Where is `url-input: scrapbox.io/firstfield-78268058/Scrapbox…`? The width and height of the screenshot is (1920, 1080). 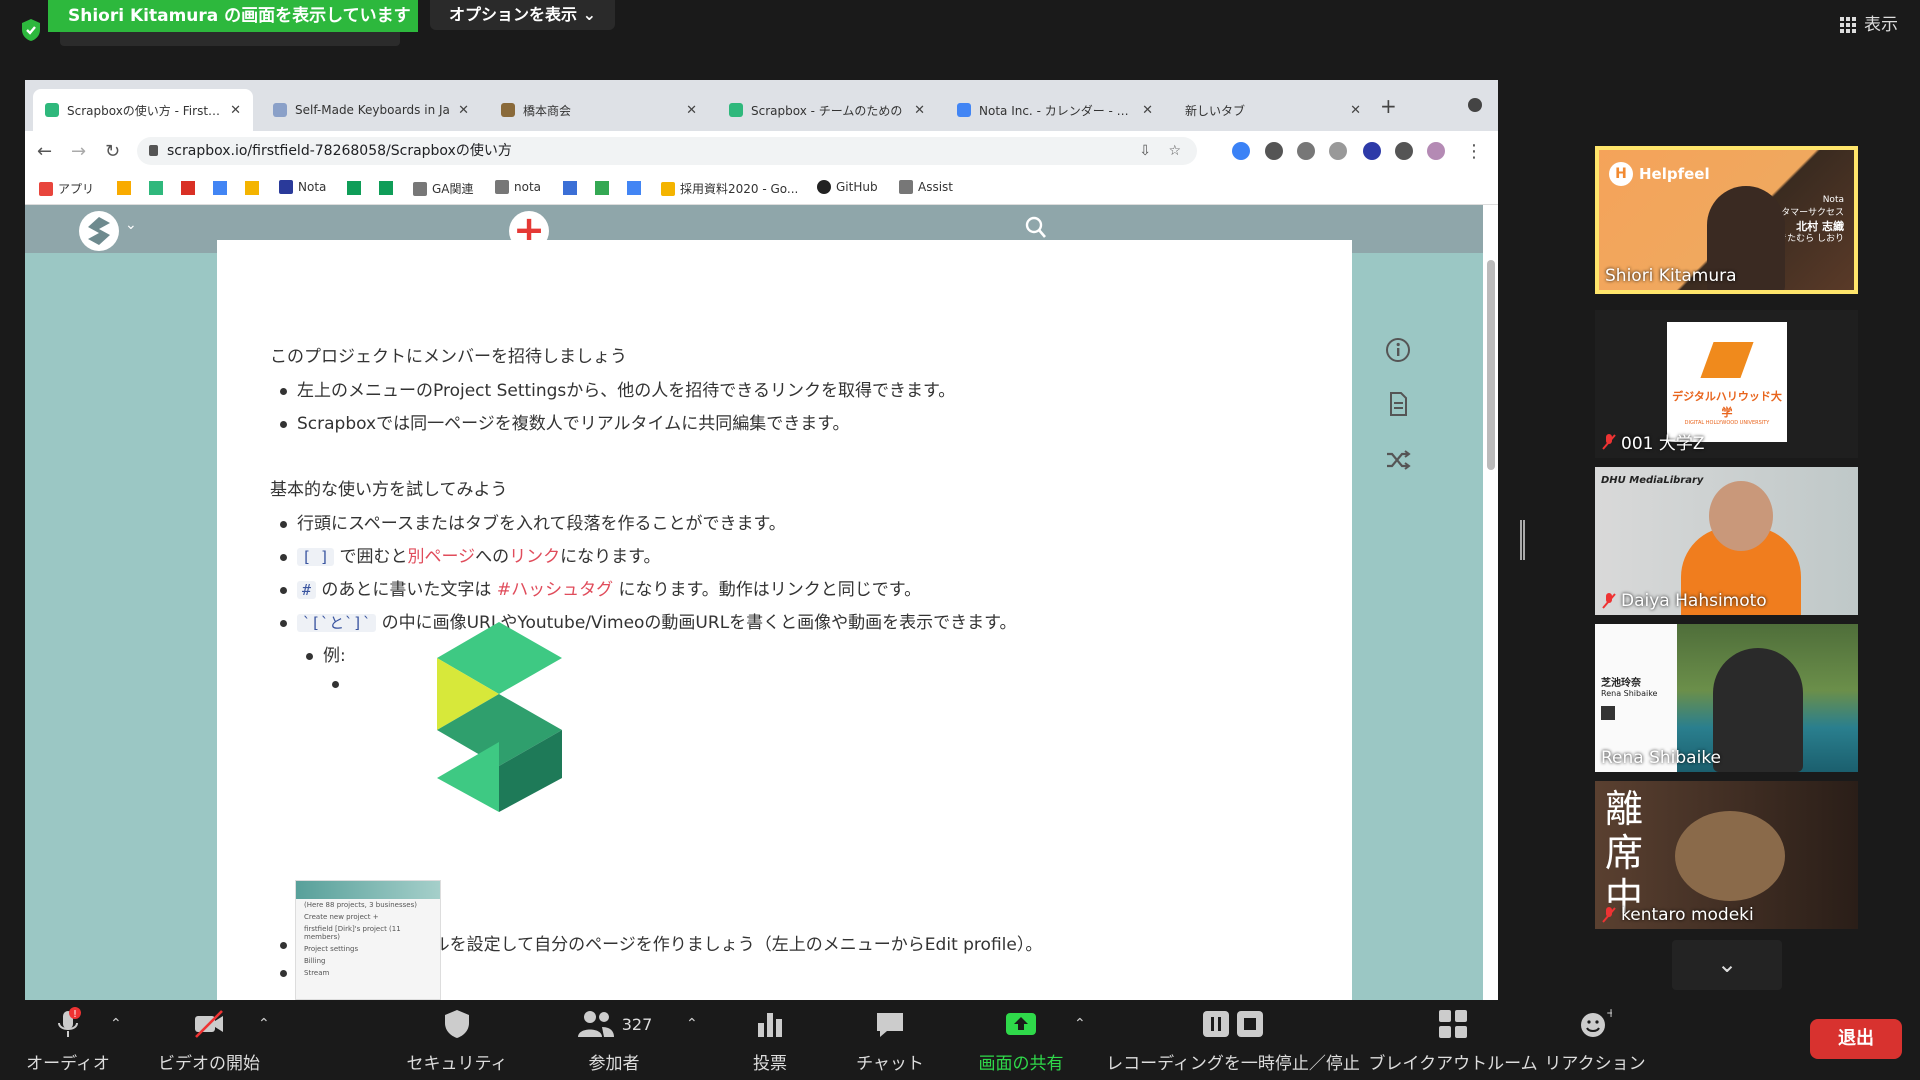
url-input: scrapbox.io/firstfield-78268058/Scrapbox… is located at coordinates (667, 151).